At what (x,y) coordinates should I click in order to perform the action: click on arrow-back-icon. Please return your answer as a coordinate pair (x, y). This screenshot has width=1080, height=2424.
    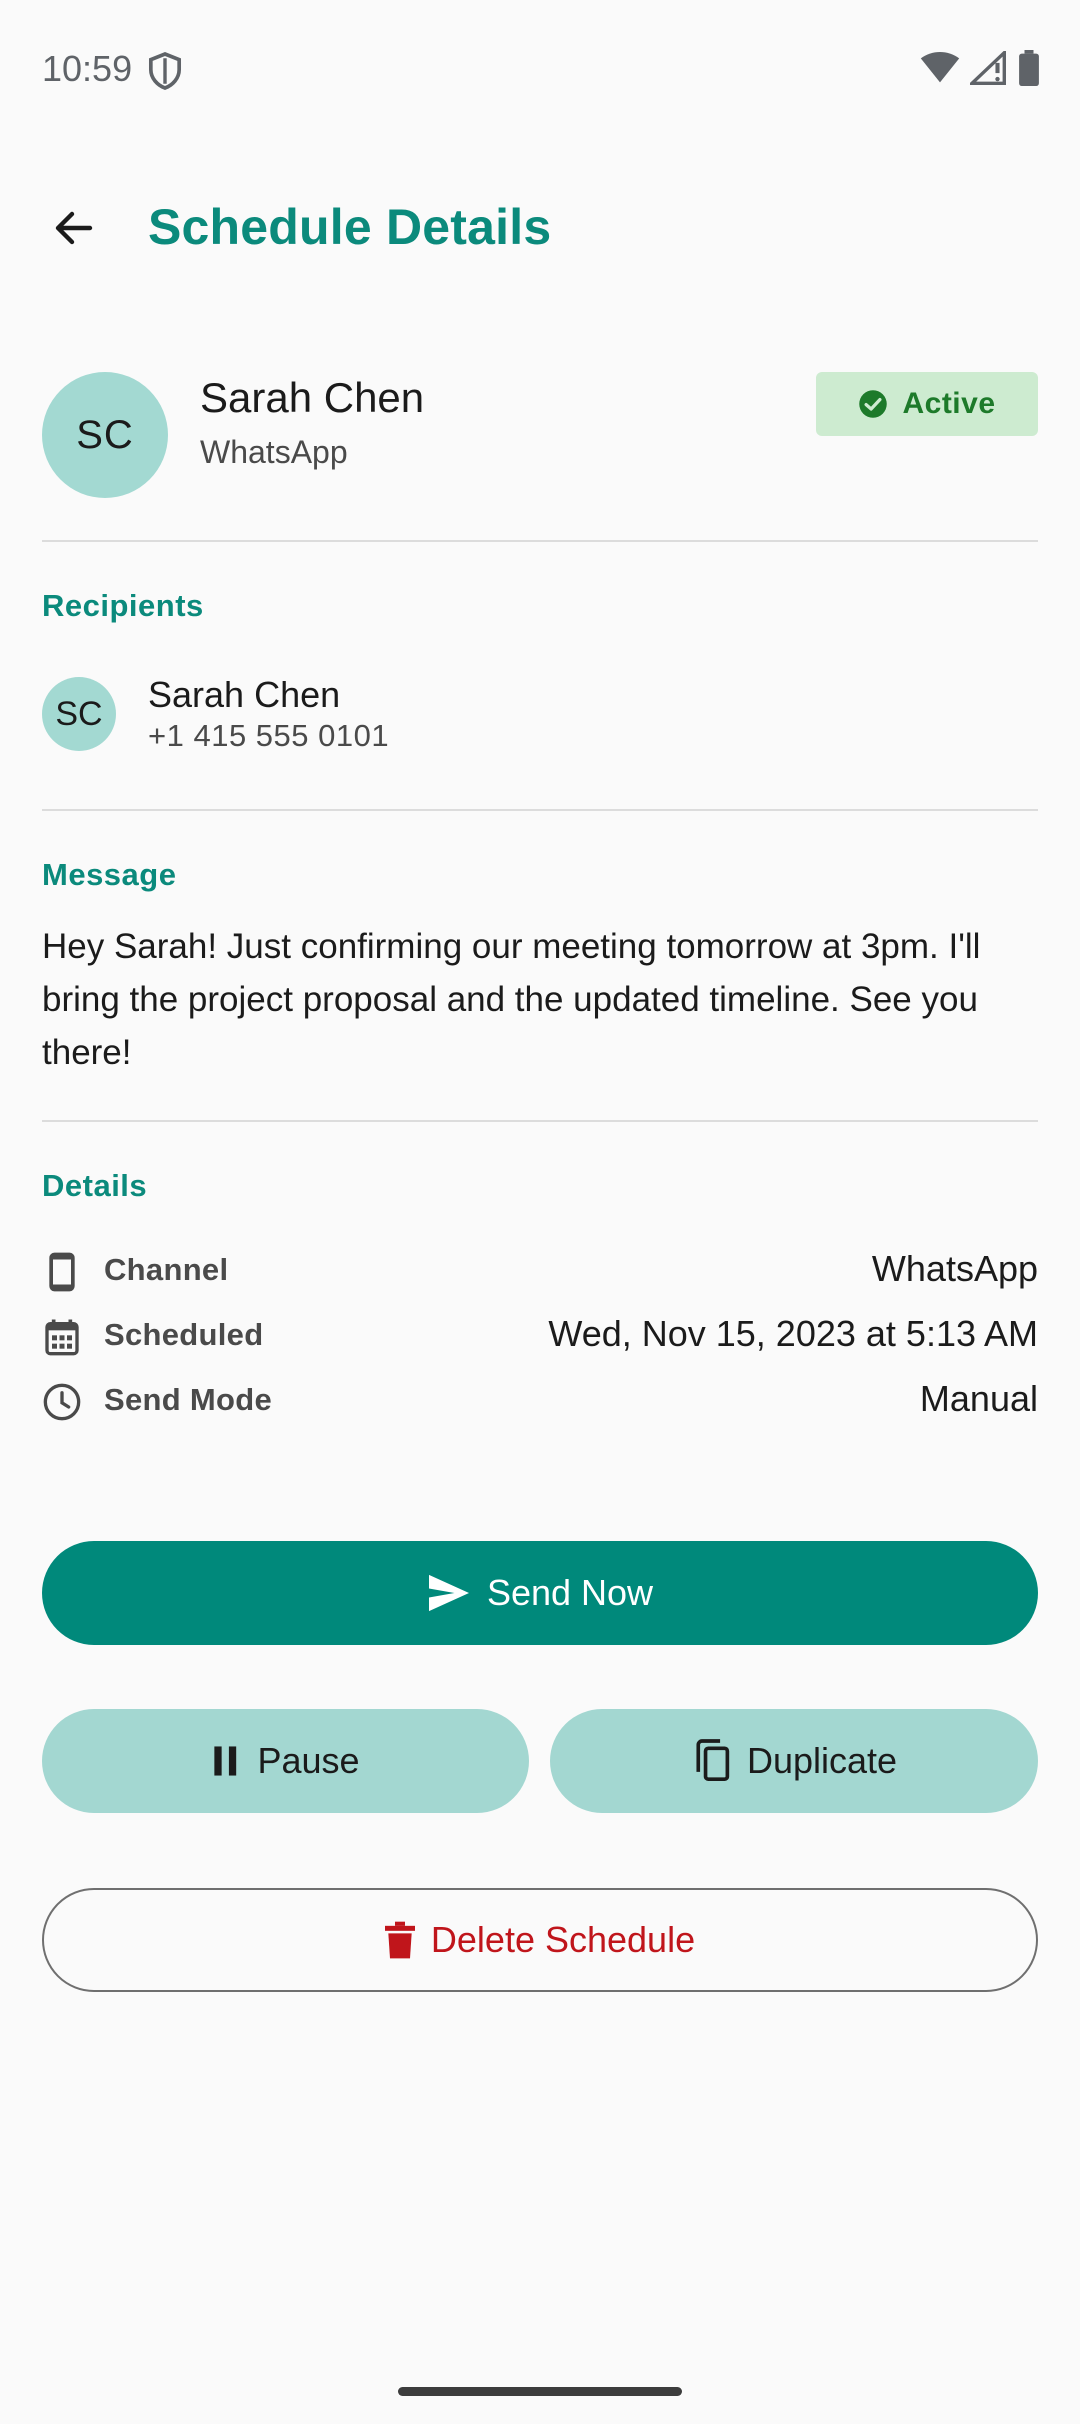
    Looking at the image, I should click on (74, 228).